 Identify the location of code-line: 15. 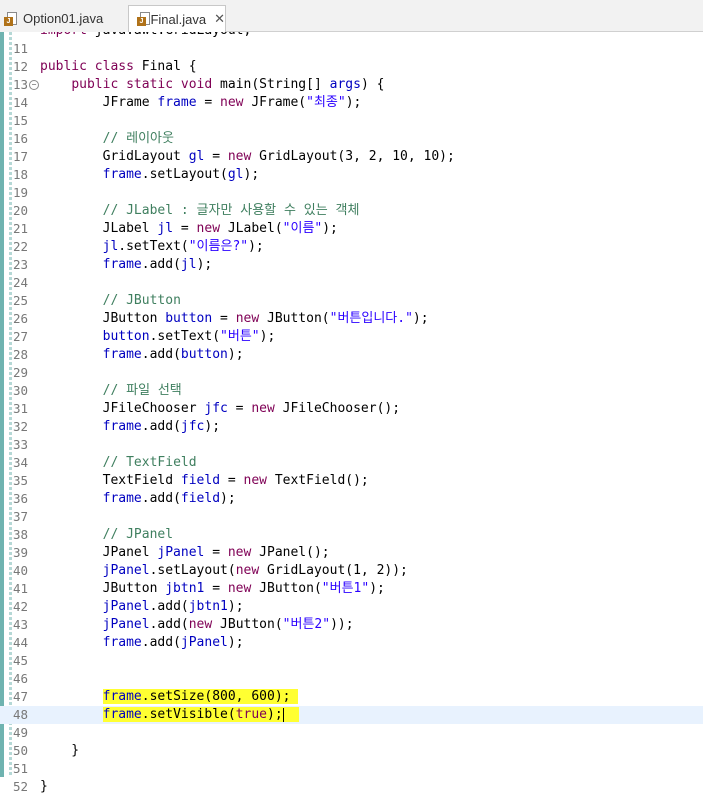
(351, 121).